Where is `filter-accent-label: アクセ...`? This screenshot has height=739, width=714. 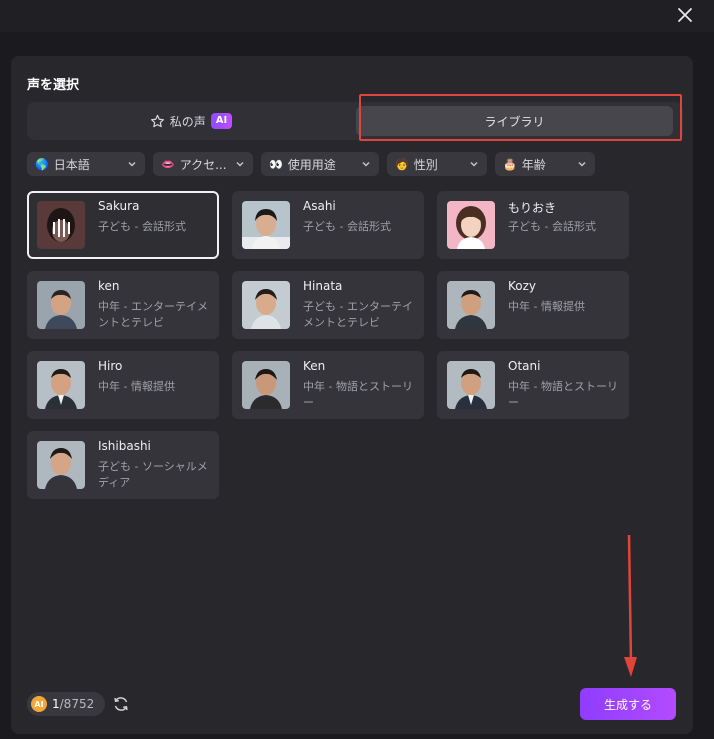 filter-accent-label: アクセ... is located at coordinates (203, 164).